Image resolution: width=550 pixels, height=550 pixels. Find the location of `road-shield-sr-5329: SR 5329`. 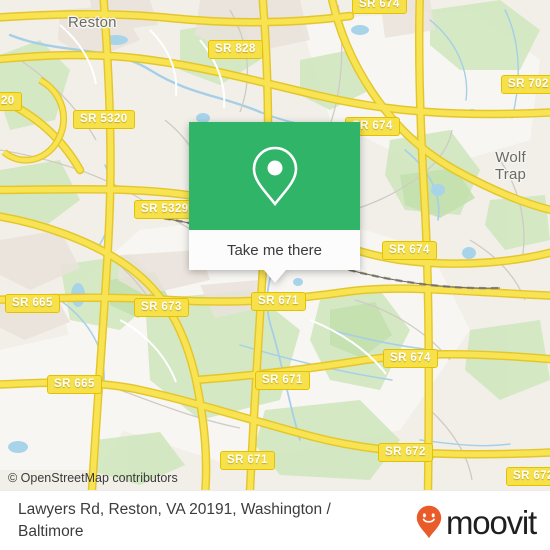

road-shield-sr-5329: SR 5329 is located at coordinates (165, 209).